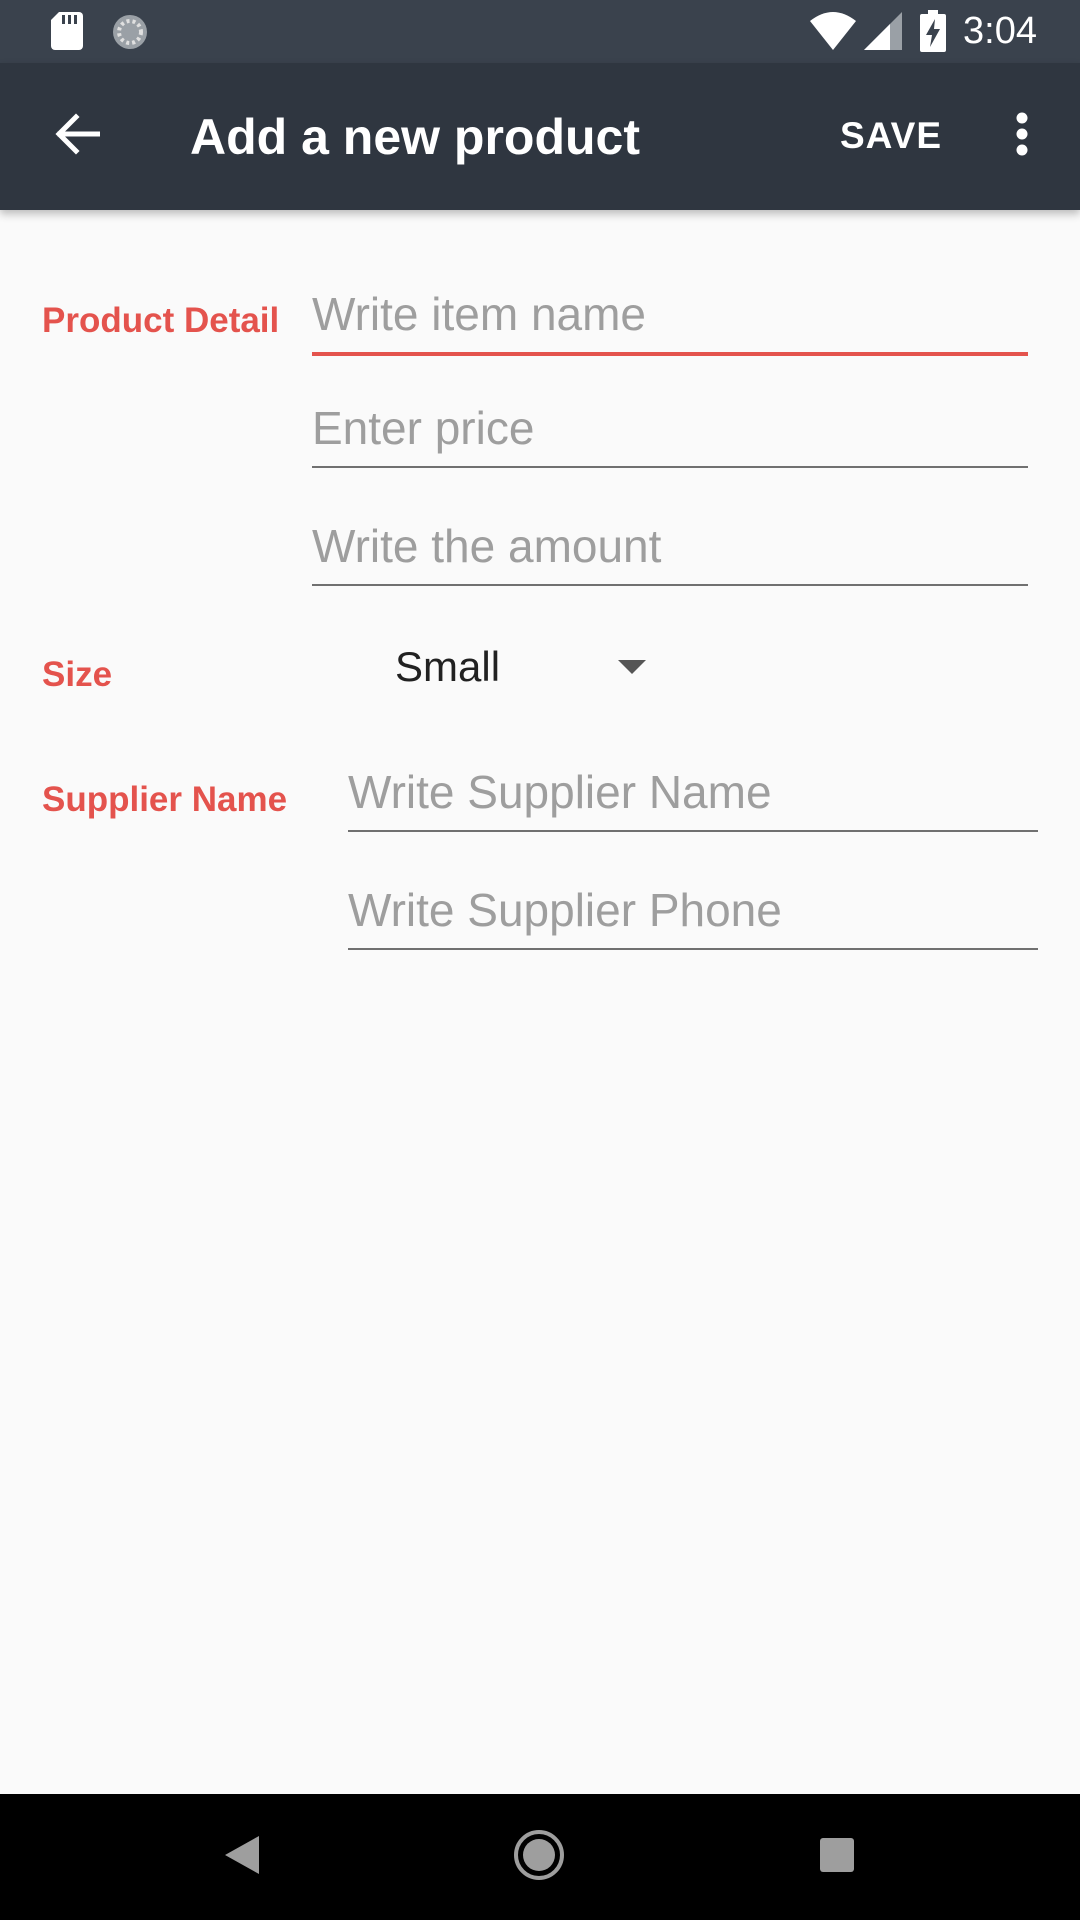  What do you see at coordinates (448, 666) in the screenshot?
I see `size-selected-value: Small` at bounding box center [448, 666].